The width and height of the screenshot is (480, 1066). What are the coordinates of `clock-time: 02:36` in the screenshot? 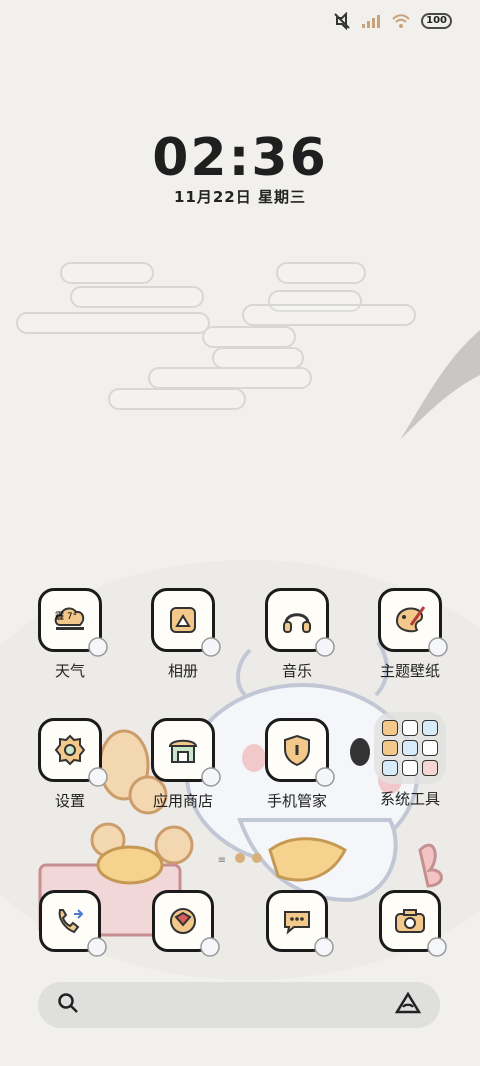 It's located at (240, 158).